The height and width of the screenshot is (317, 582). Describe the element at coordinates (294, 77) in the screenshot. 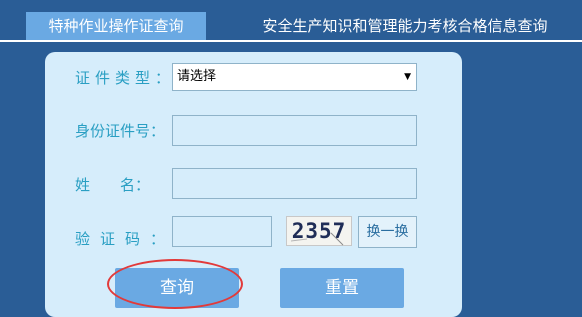

I see `cert-type-select: 请选择 ▼` at that location.